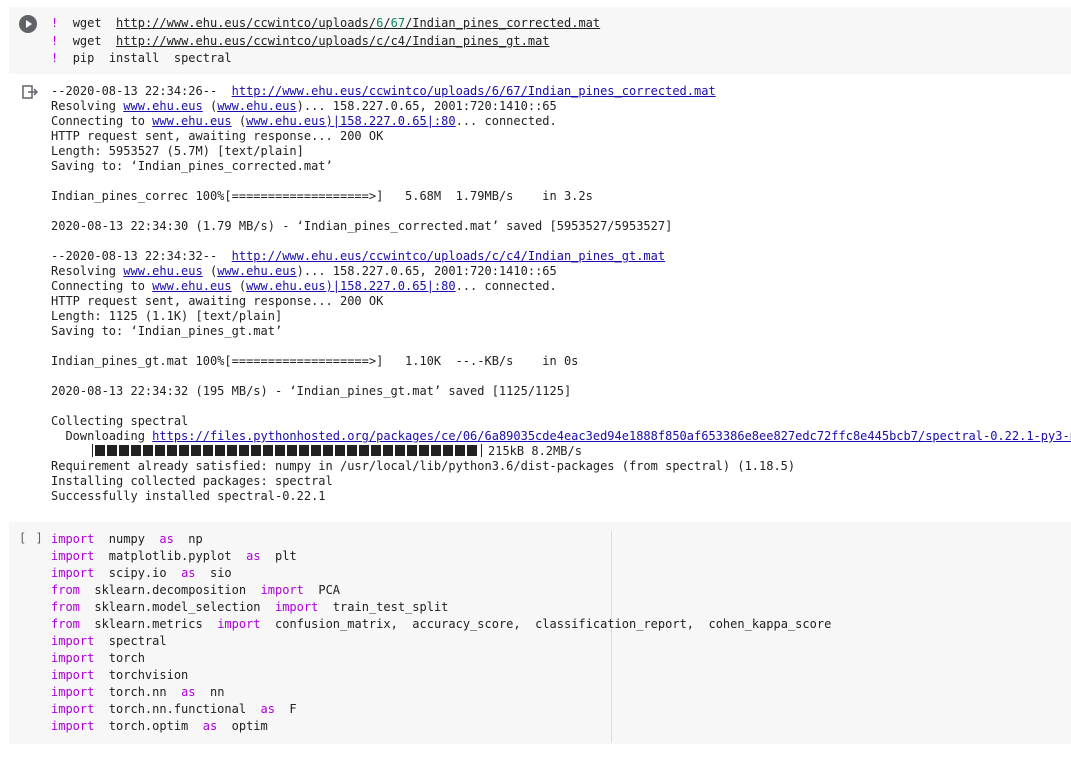 The image size is (1071, 757). I want to click on code-line: import torchvision, so click(119, 675).